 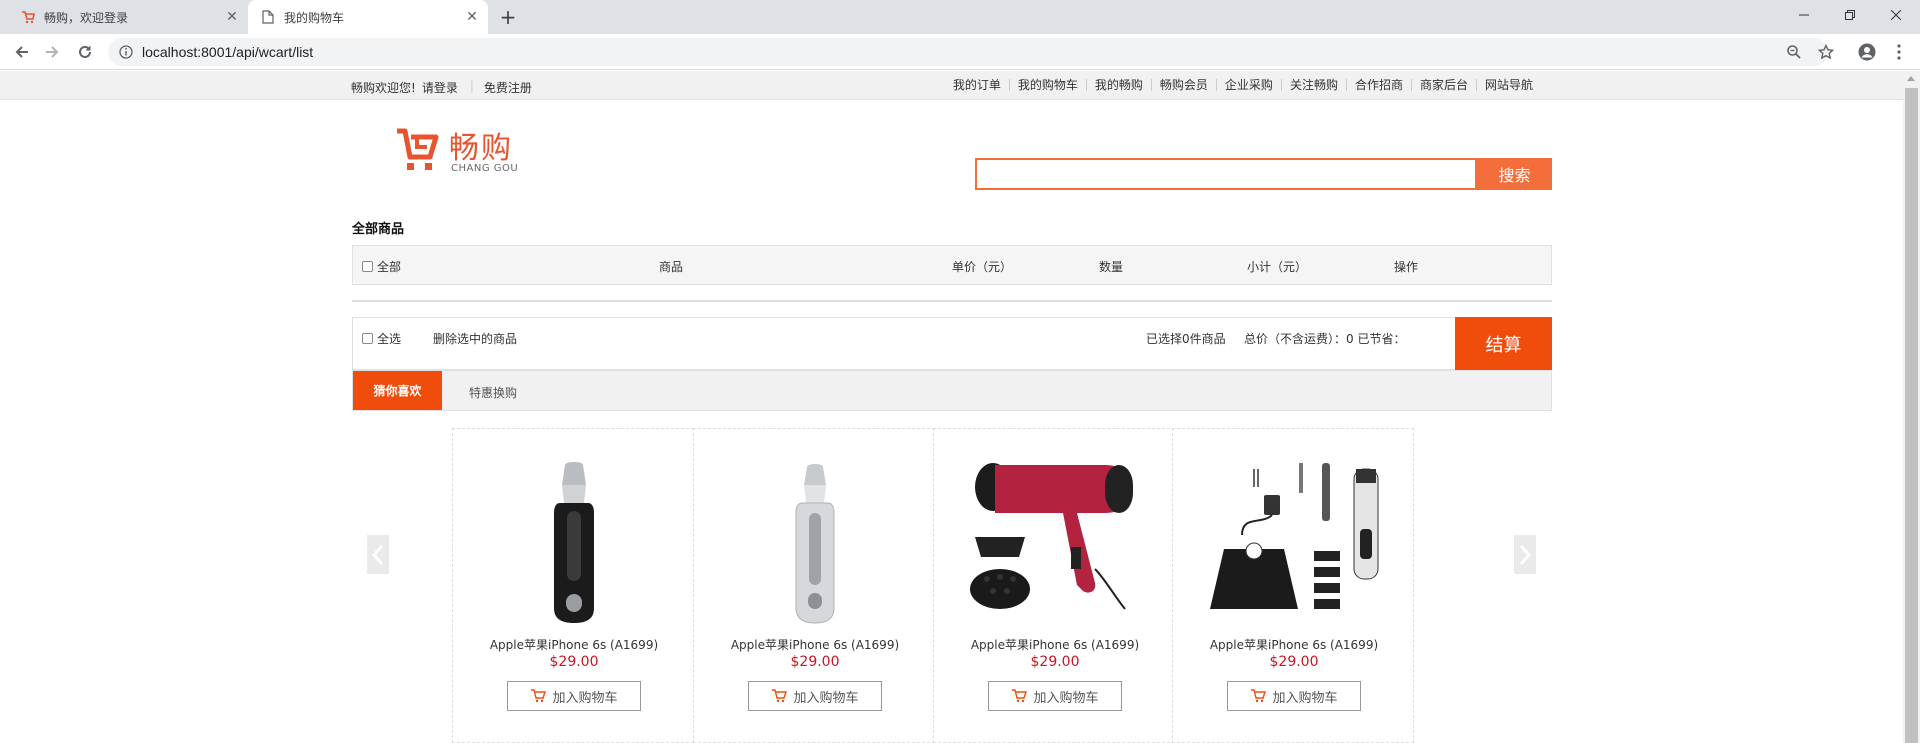 I want to click on top-link-sitemap: 网站导航, so click(x=1508, y=85).